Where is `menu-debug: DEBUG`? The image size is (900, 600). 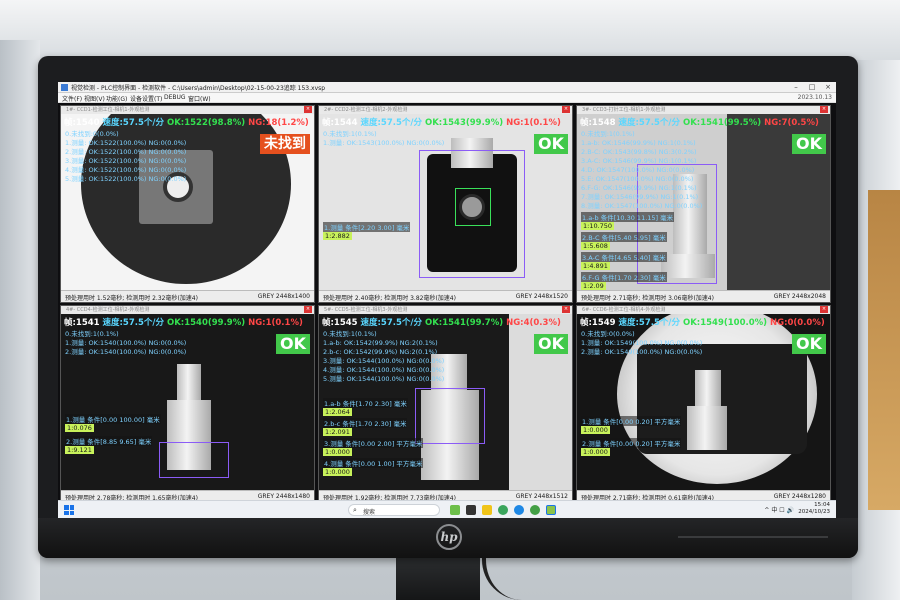
menu-debug: DEBUG is located at coordinates (175, 97).